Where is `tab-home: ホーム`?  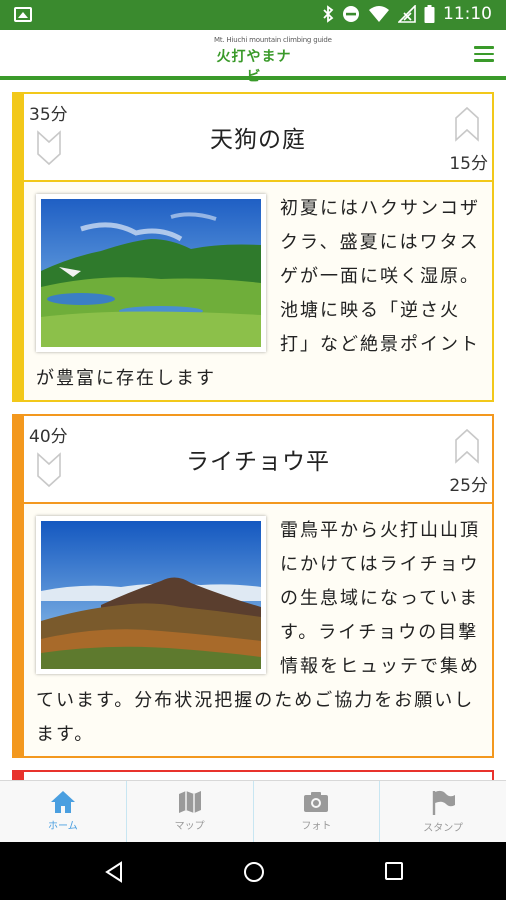 tab-home: ホーム is located at coordinates (63, 811).